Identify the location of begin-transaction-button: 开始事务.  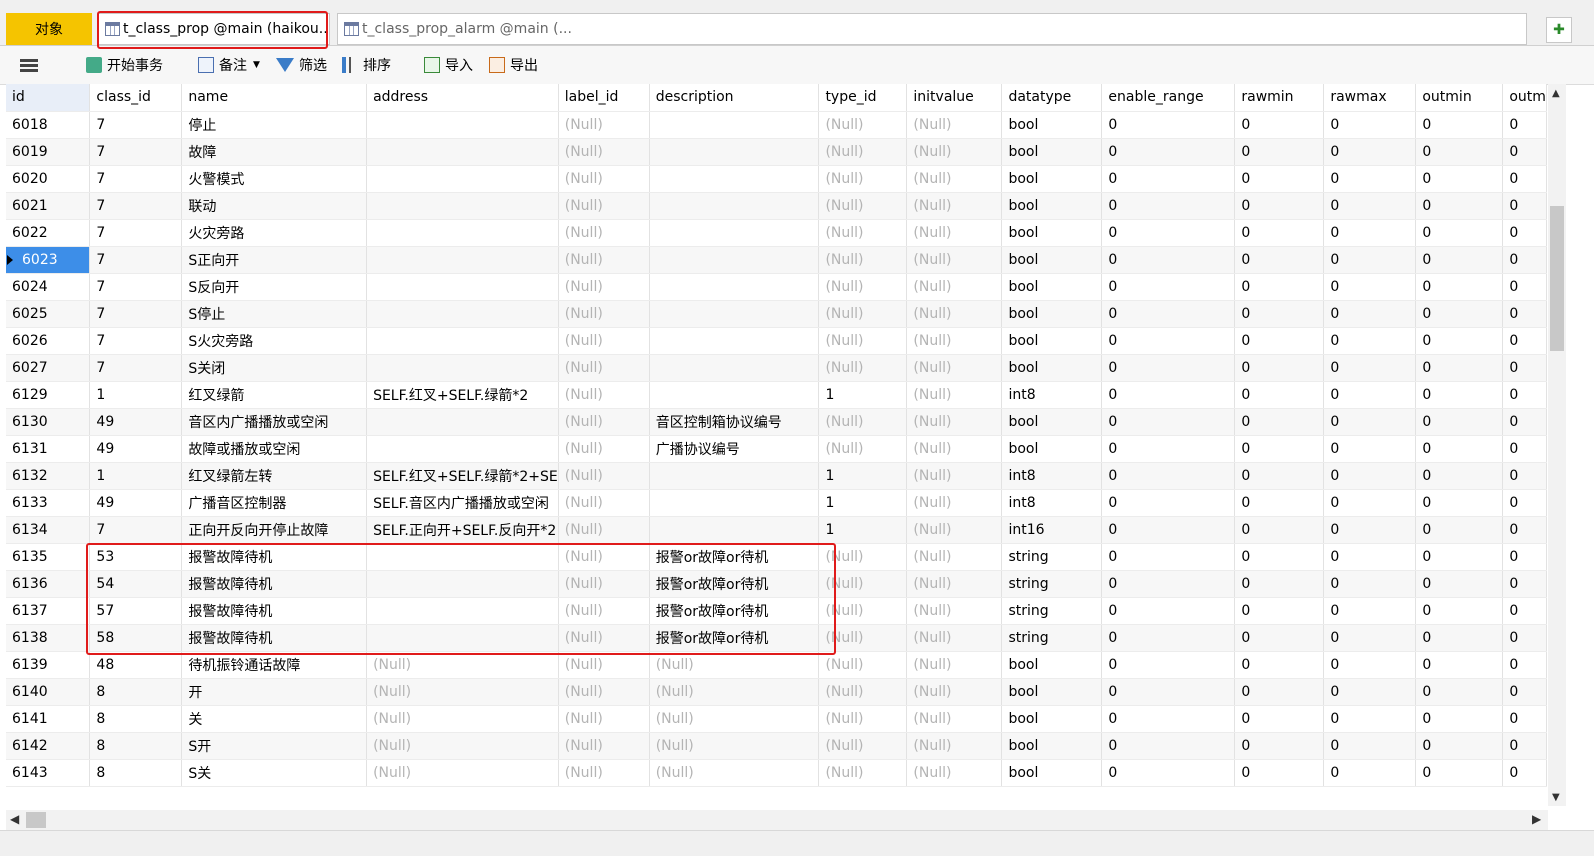
(124, 65).